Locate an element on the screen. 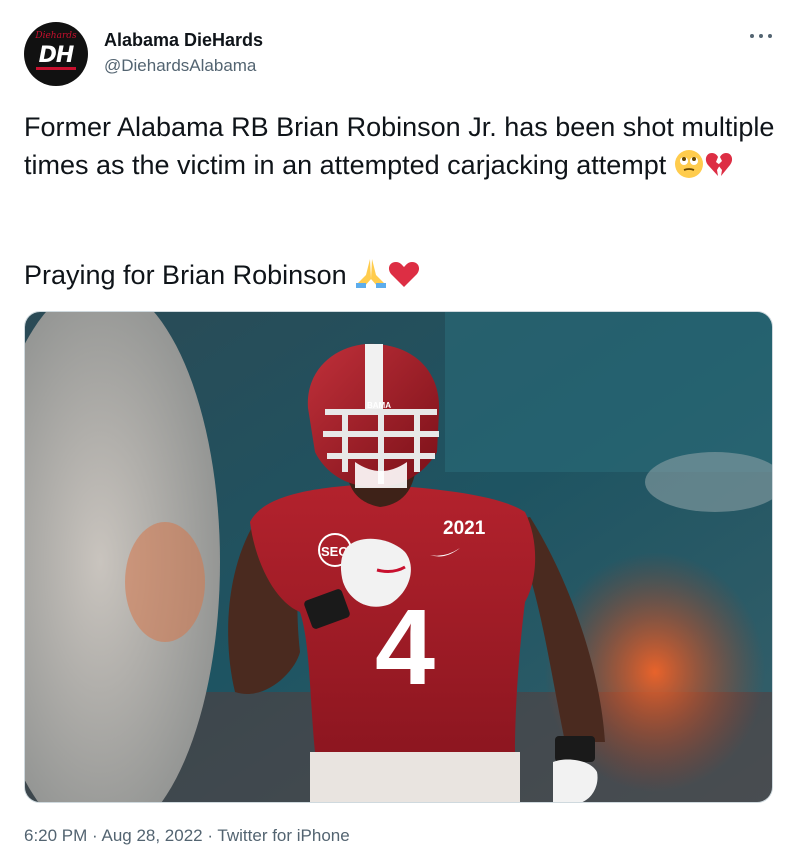 The image size is (800, 868). broken-heart-emoji-icon is located at coordinates (719, 169).